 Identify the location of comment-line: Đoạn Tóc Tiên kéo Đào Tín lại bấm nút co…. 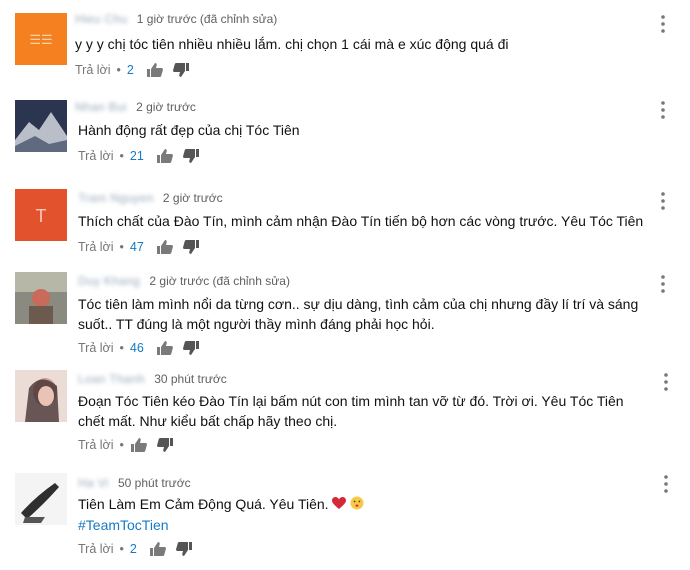
(351, 401).